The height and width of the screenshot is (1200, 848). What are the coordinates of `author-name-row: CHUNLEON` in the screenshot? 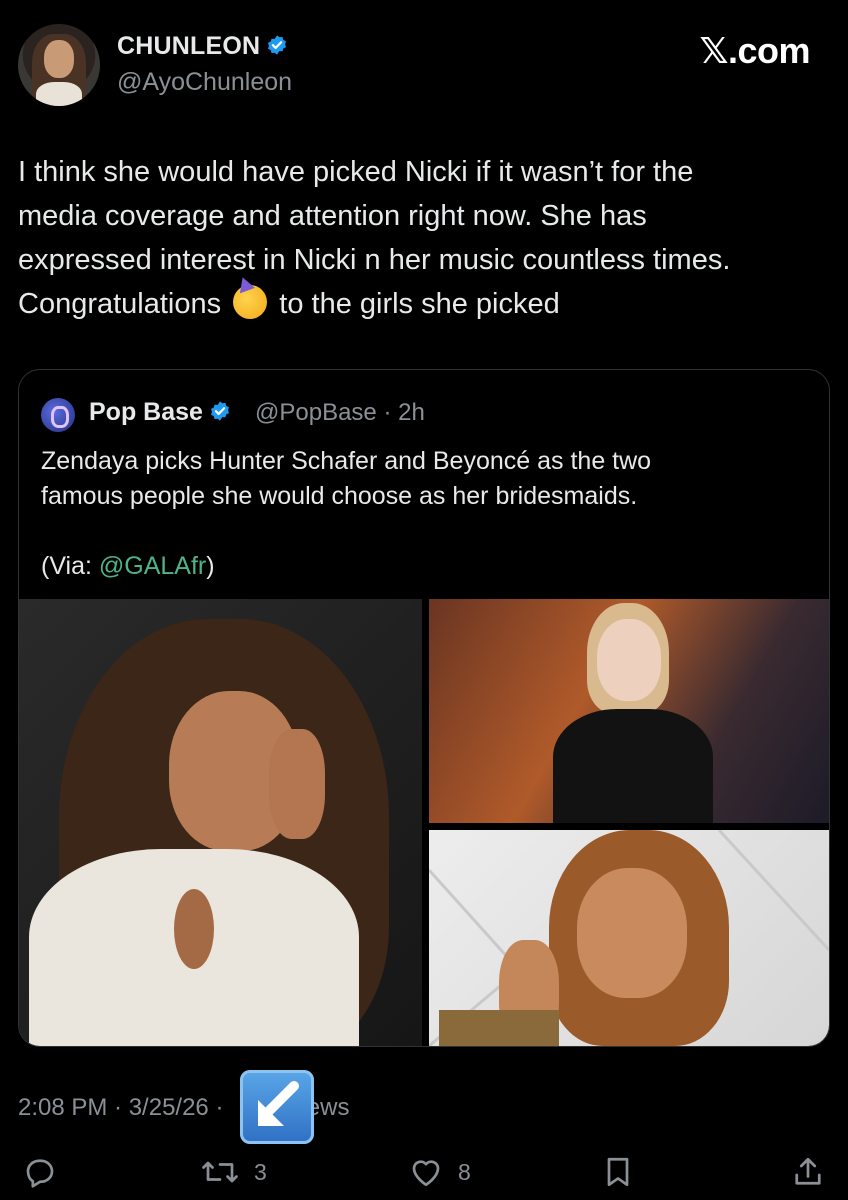 It's located at (202, 46).